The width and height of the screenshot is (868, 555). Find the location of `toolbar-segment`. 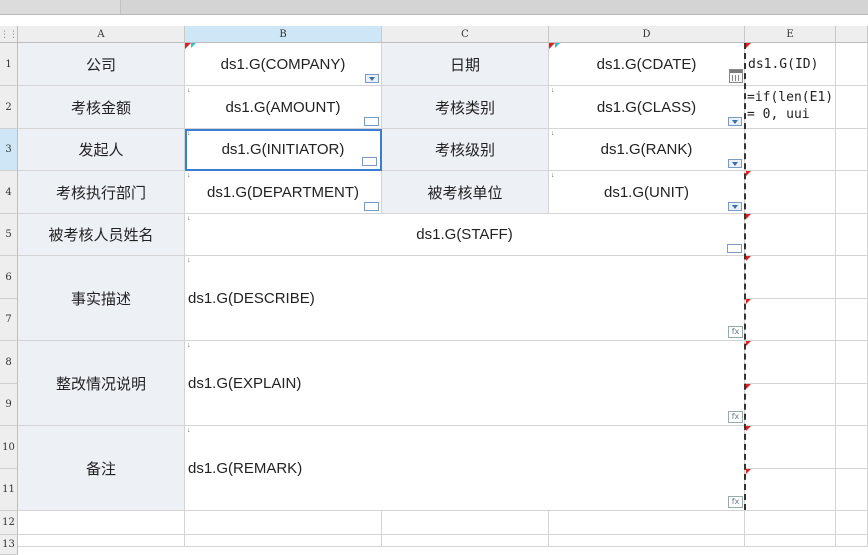

toolbar-segment is located at coordinates (20, 7).